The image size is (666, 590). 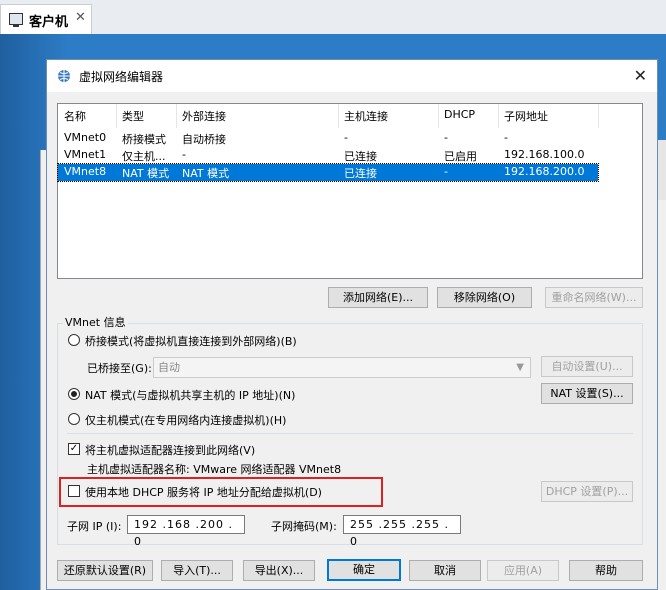 What do you see at coordinates (304, 526) in the screenshot?
I see `subnet-mask-label: 子网掩码(M):` at bounding box center [304, 526].